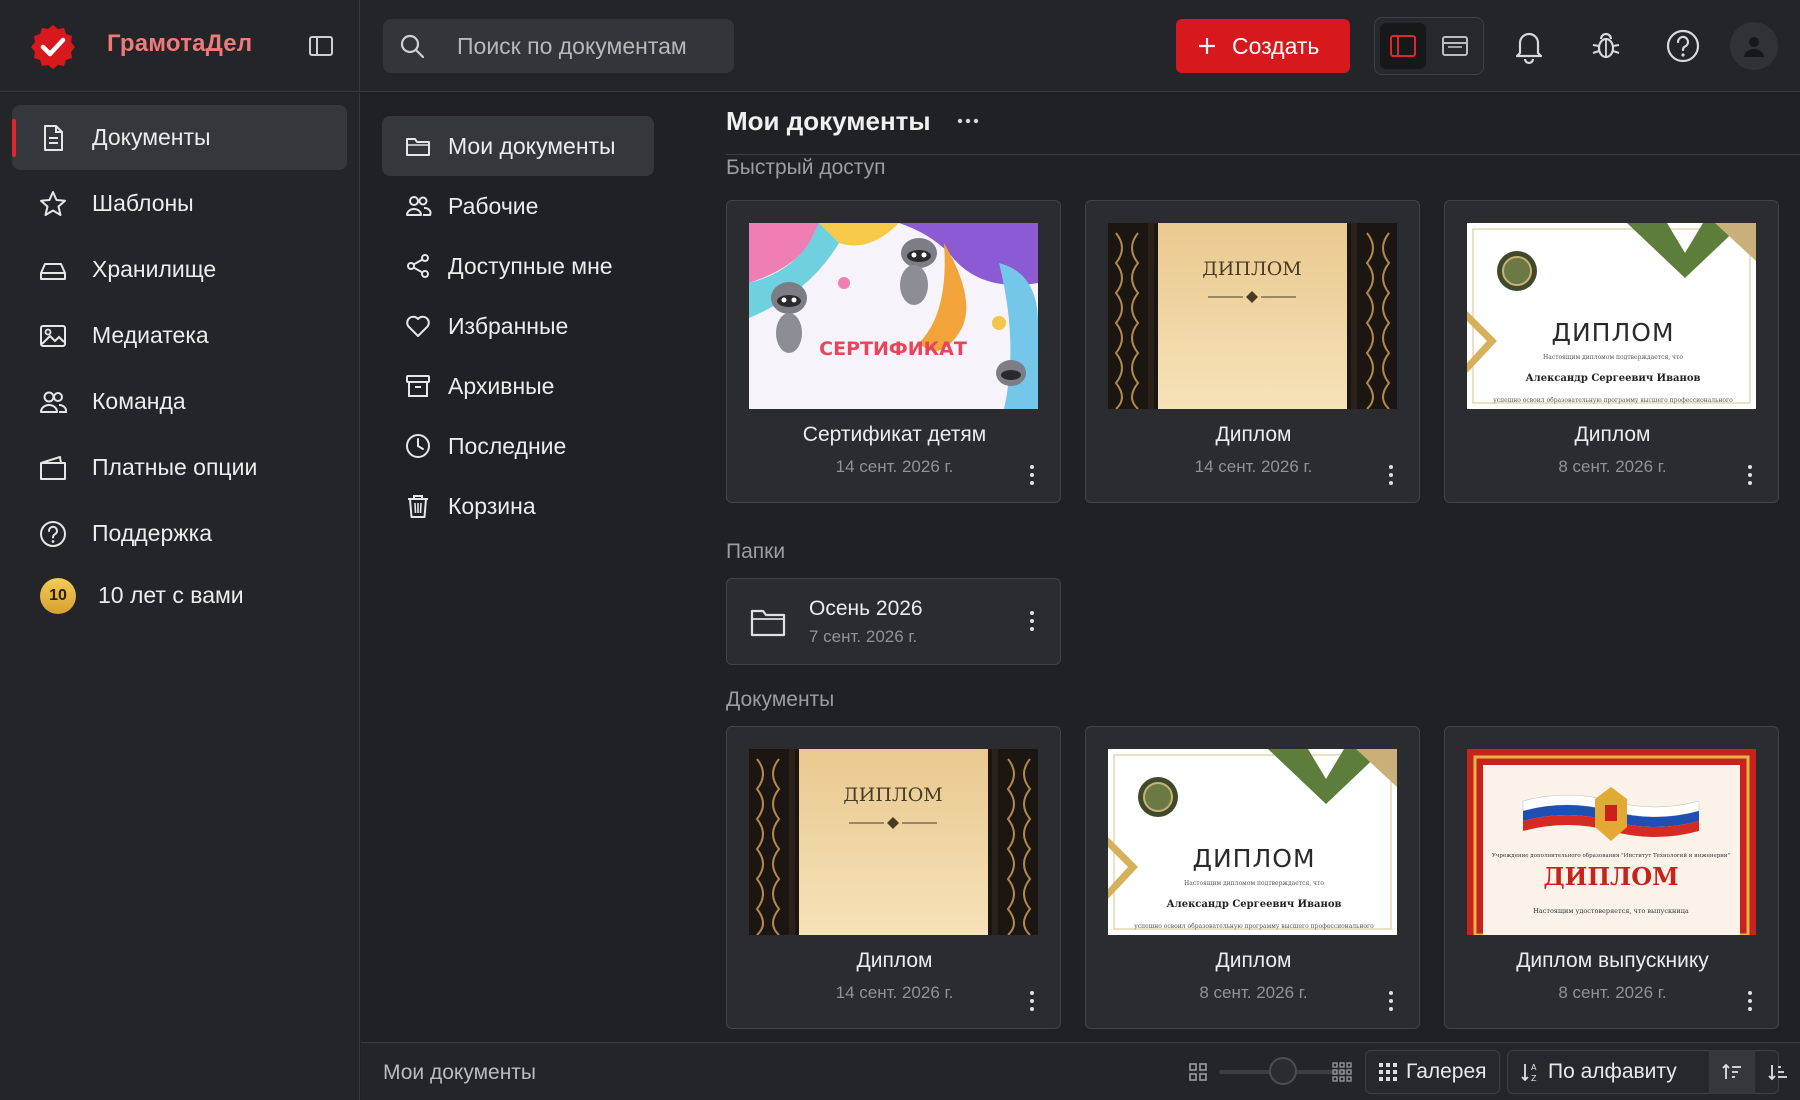 The width and height of the screenshot is (1800, 1100). Describe the element at coordinates (179, 137) in the screenshot. I see `sidebar-item-documents: Документы` at that location.